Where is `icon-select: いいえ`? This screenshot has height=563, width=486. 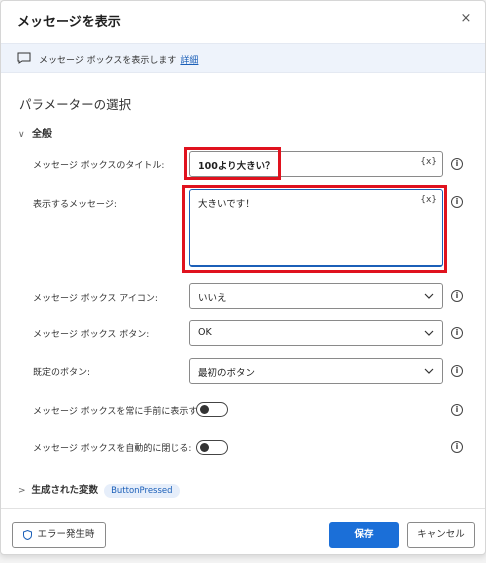 icon-select: いいえ is located at coordinates (316, 296).